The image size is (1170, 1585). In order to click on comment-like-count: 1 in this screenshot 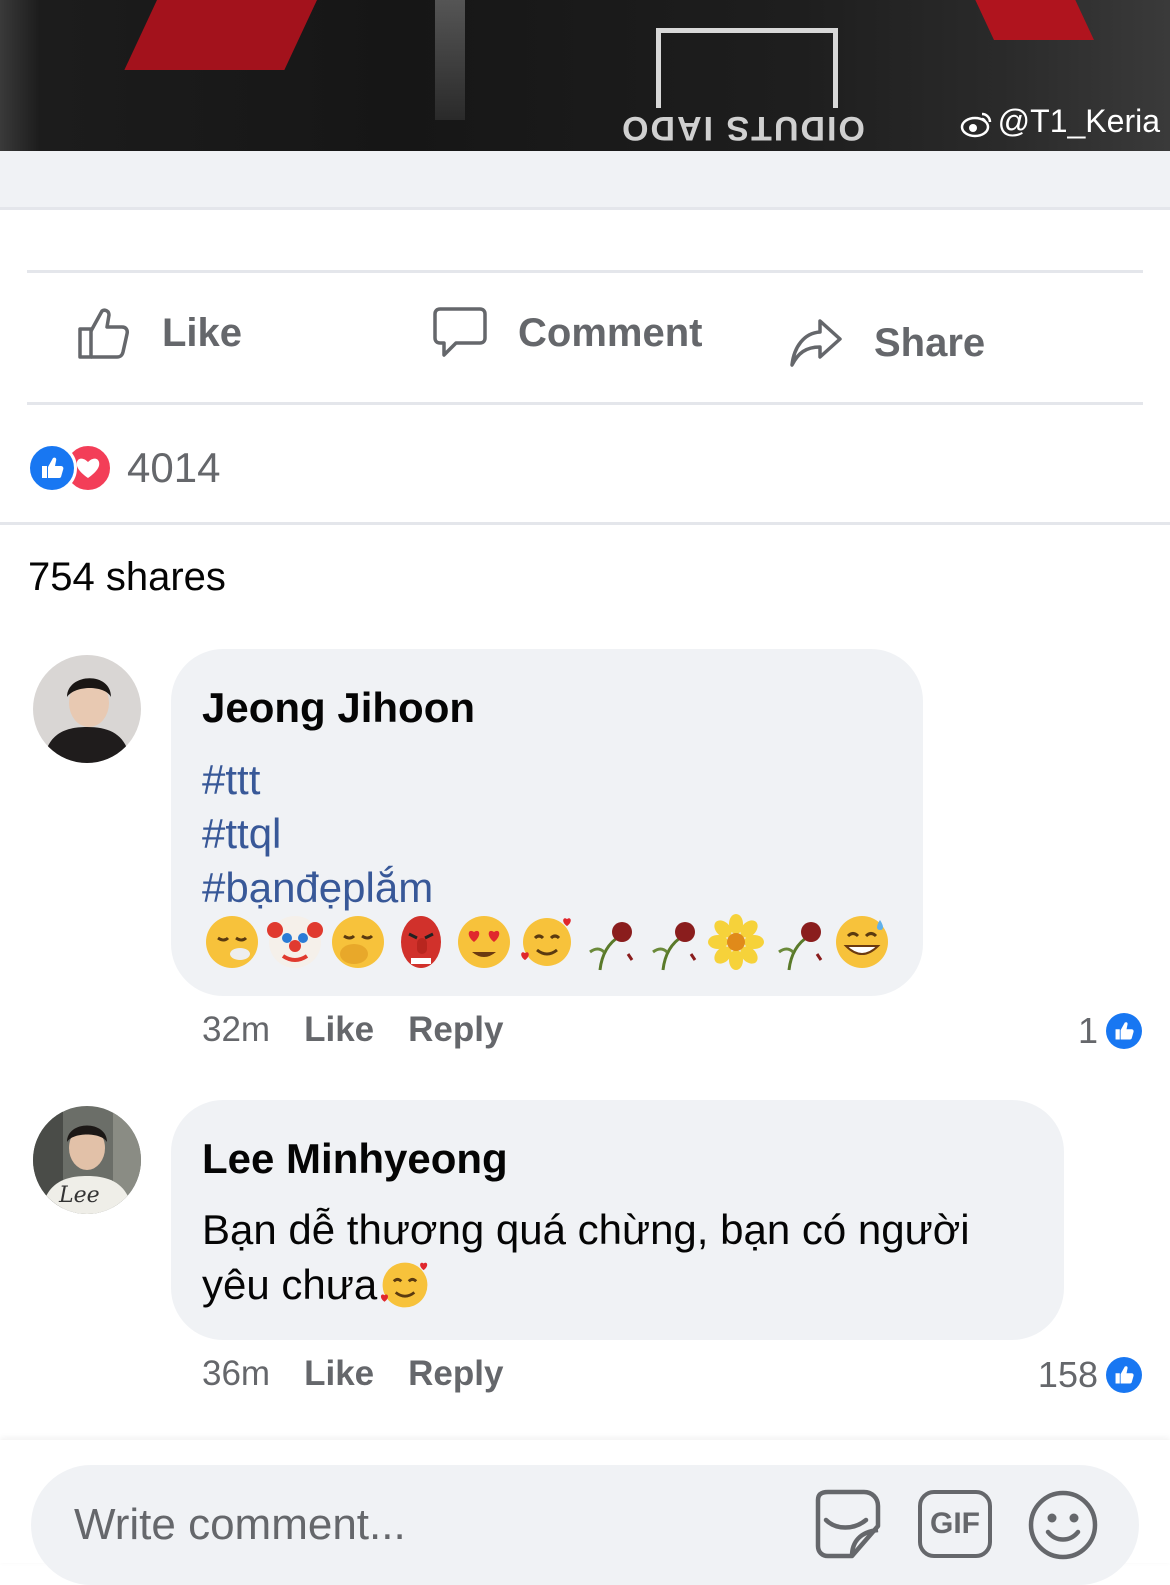, I will do `click(1110, 1031)`.